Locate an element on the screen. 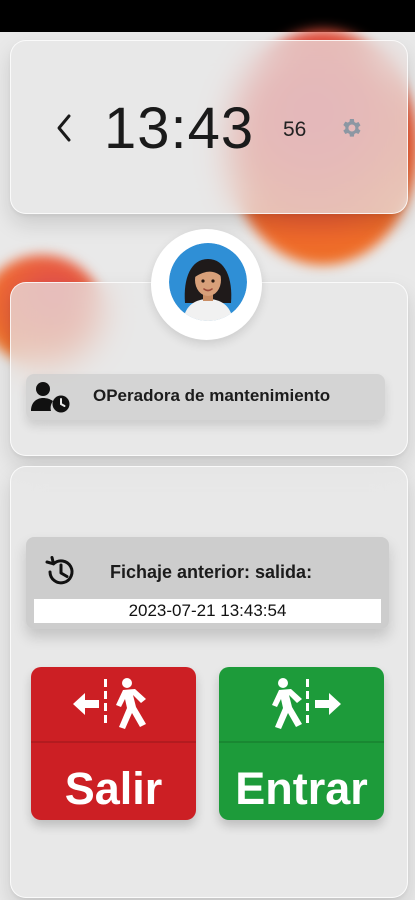 The width and height of the screenshot is (415, 900). clock-seconds: 56 is located at coordinates (295, 129).